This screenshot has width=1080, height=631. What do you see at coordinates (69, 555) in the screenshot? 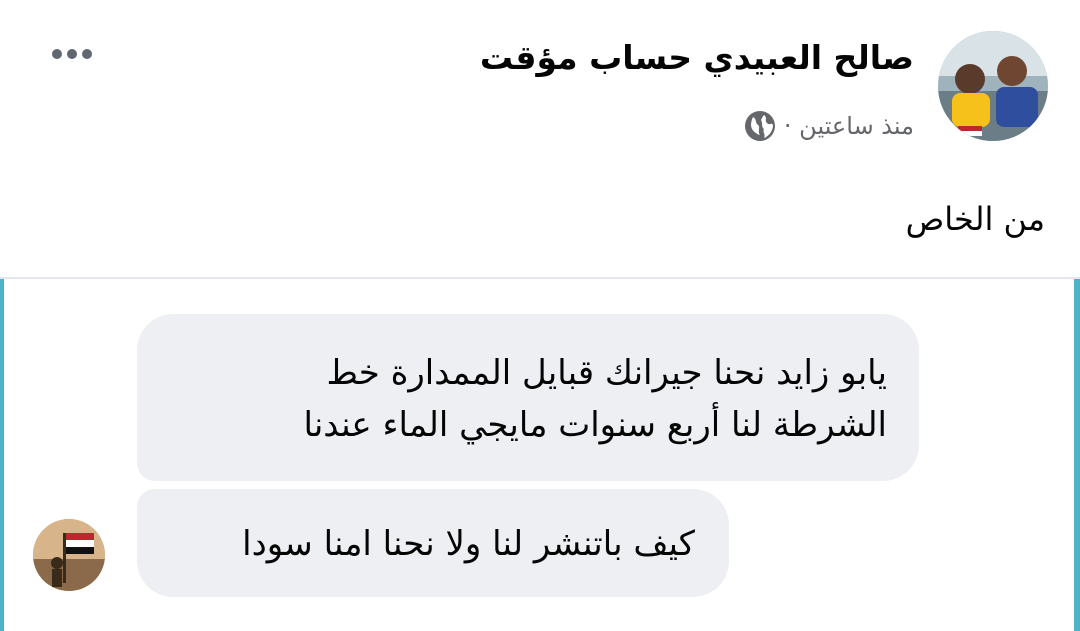
I see `sender-avatar` at bounding box center [69, 555].